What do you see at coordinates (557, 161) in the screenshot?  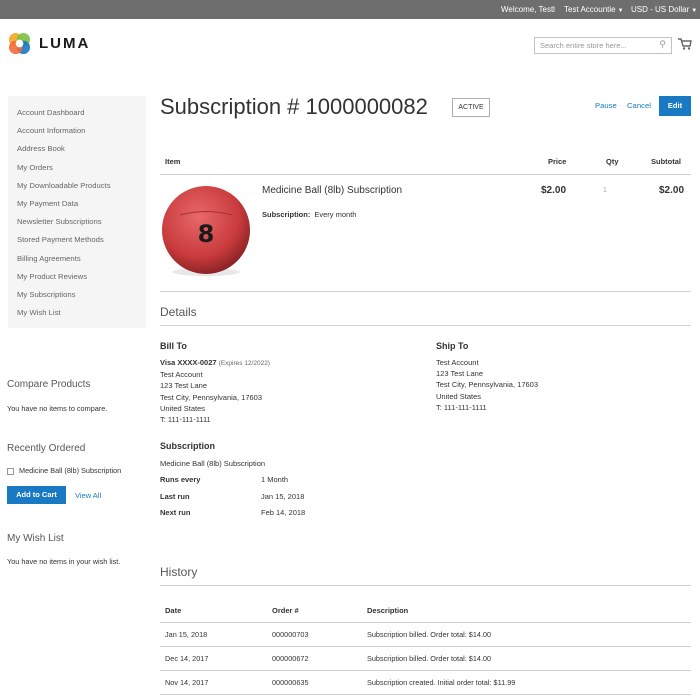 I see `column-header-price: Price` at bounding box center [557, 161].